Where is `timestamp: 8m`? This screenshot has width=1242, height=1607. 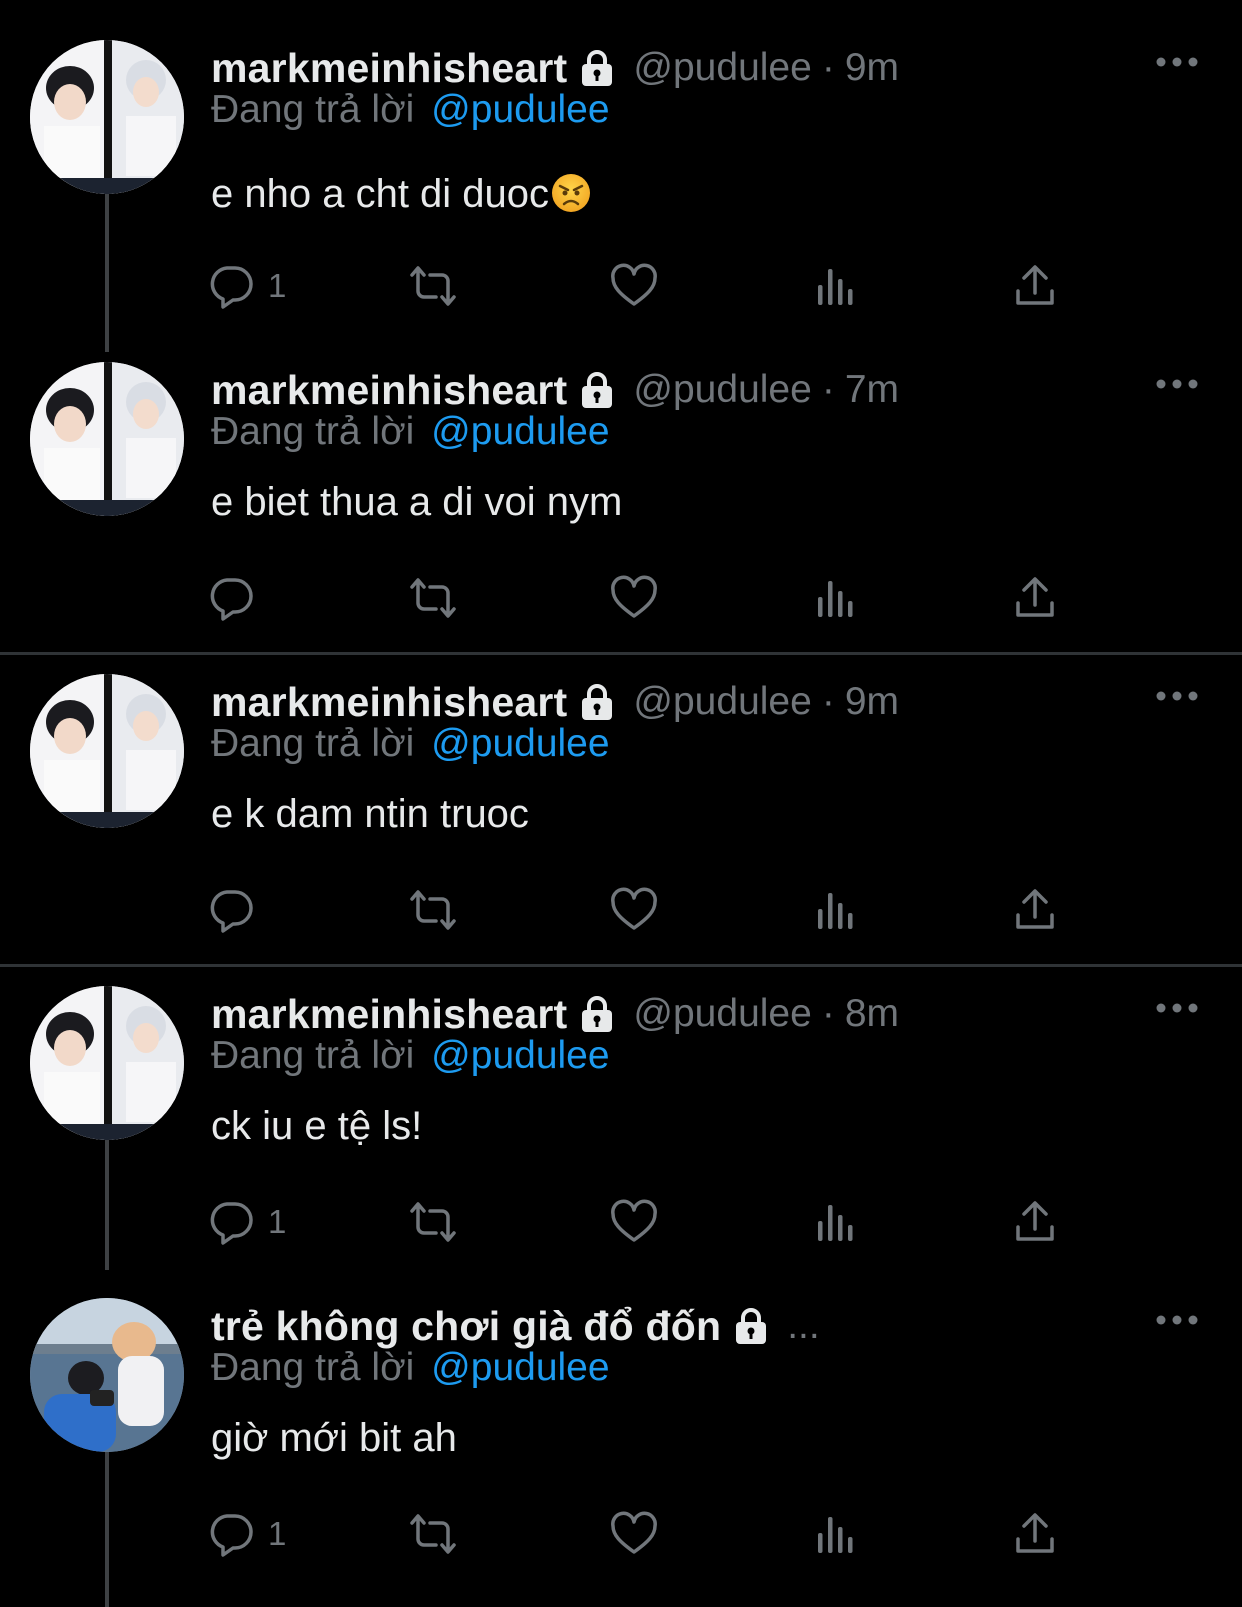
timestamp: 8m is located at coordinates (872, 1014).